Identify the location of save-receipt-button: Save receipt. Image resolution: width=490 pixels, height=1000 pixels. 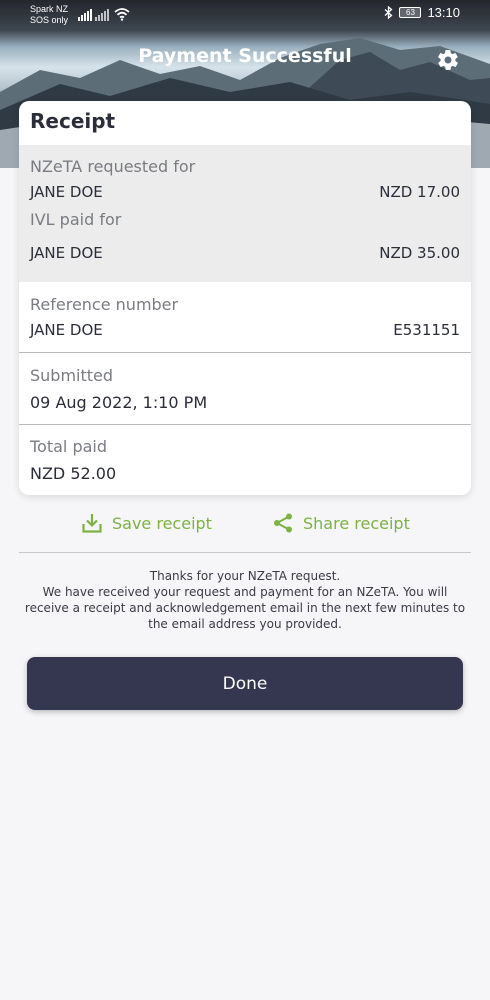
(146, 523).